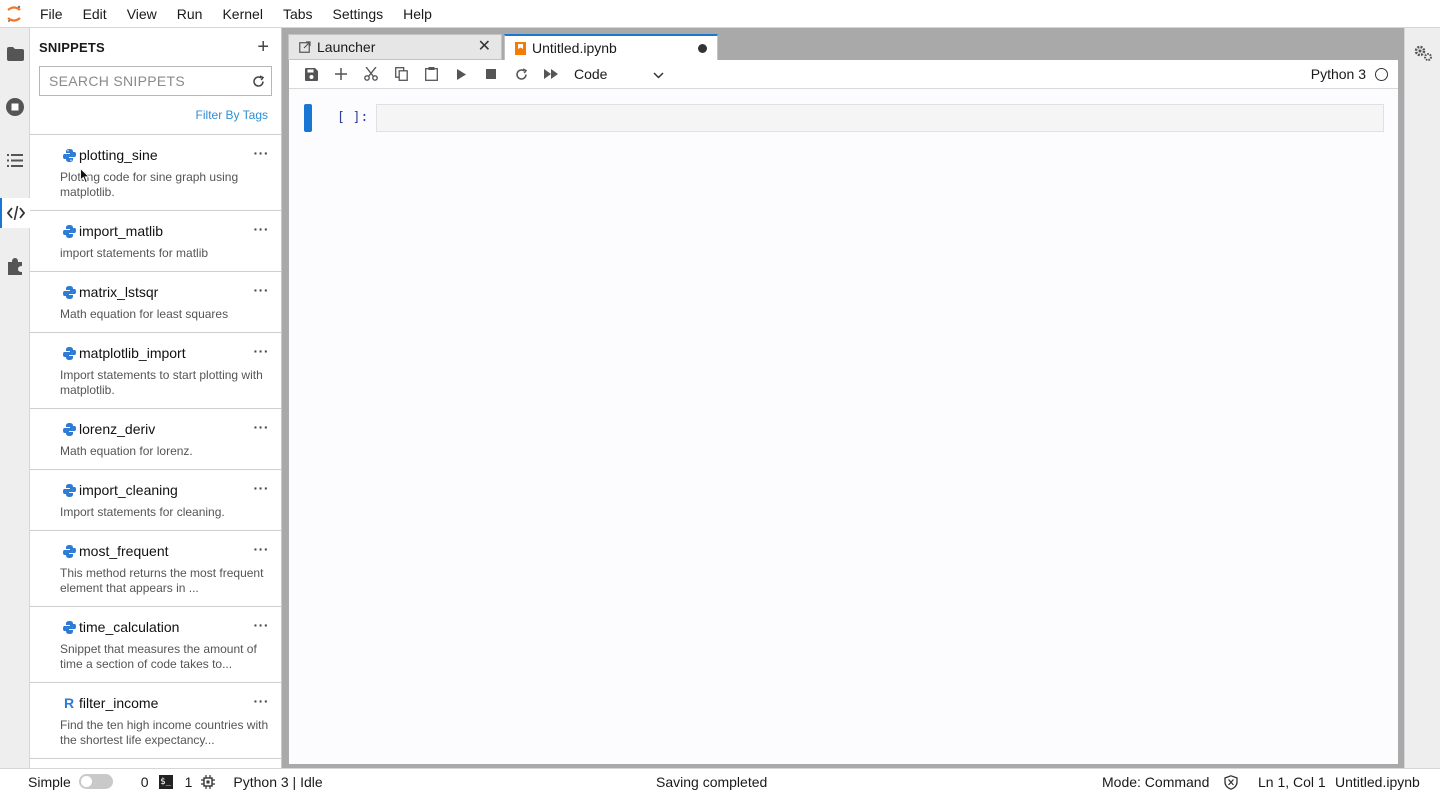  I want to click on simple-mode-switch: Simple, so click(70, 782).